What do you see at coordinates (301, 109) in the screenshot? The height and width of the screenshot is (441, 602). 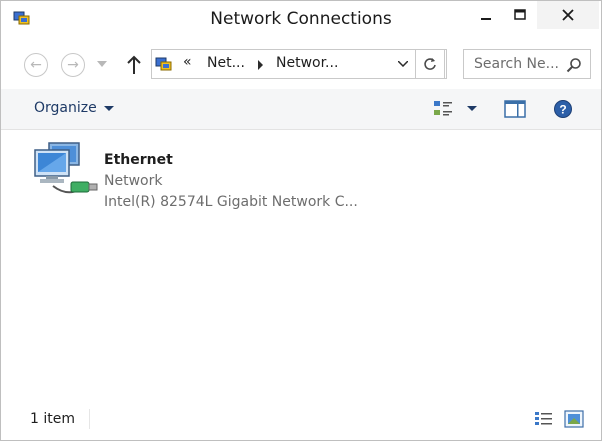 I see `command-bar: Organize ?` at bounding box center [301, 109].